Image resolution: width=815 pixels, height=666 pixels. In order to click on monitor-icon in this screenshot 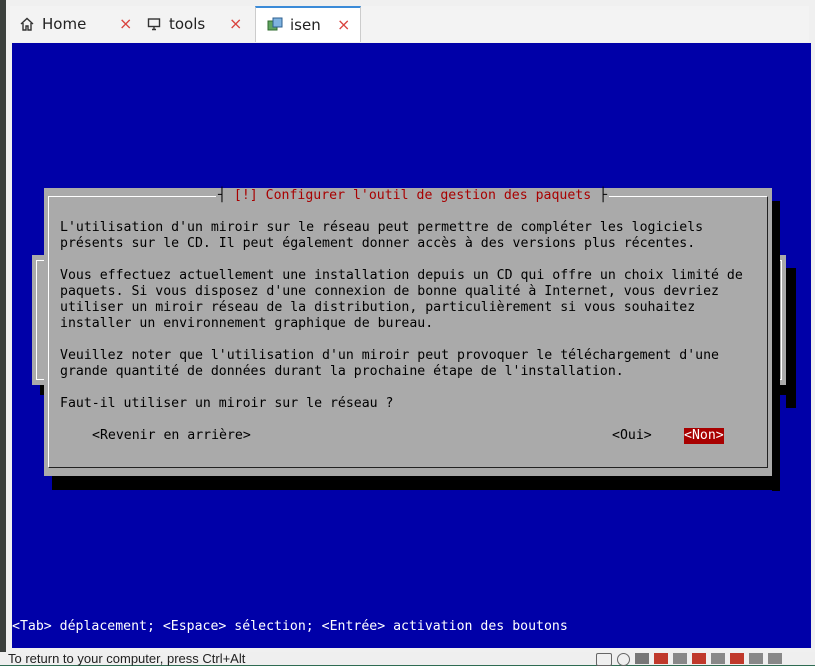, I will do `click(154, 24)`.